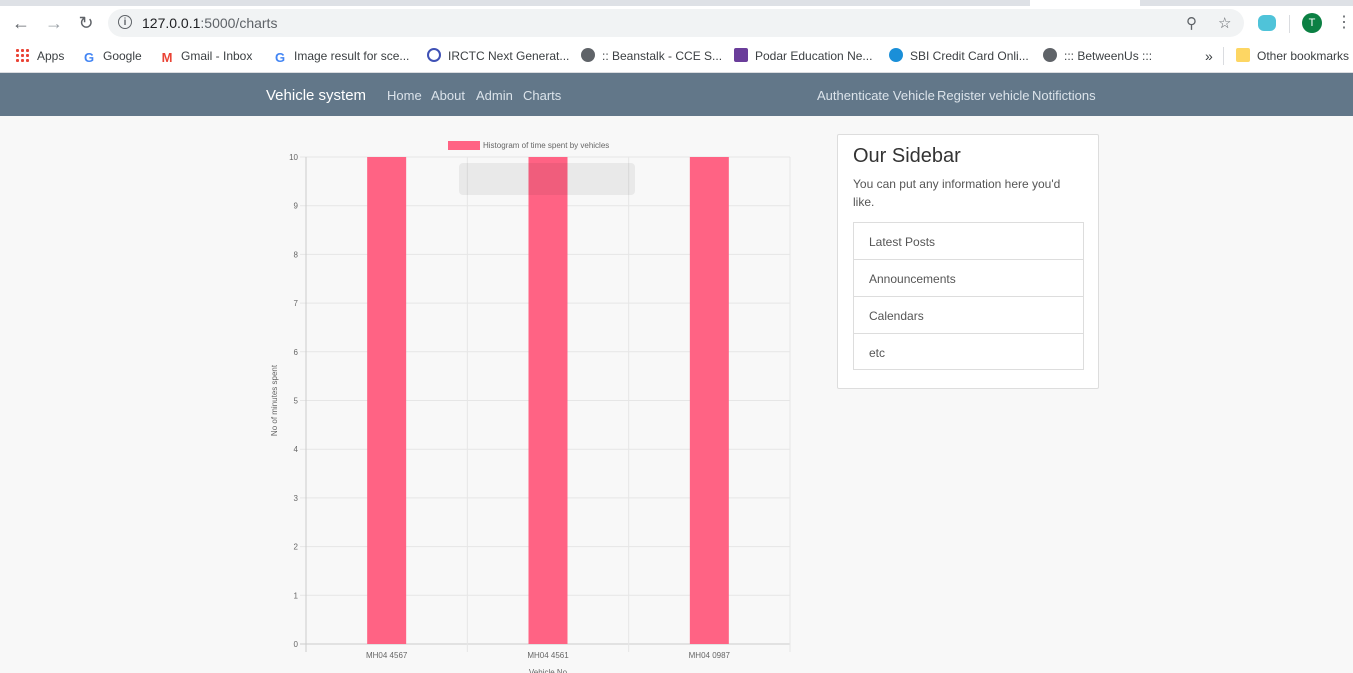 The image size is (1353, 673). I want to click on bookmarks-separator, so click(1223, 56).